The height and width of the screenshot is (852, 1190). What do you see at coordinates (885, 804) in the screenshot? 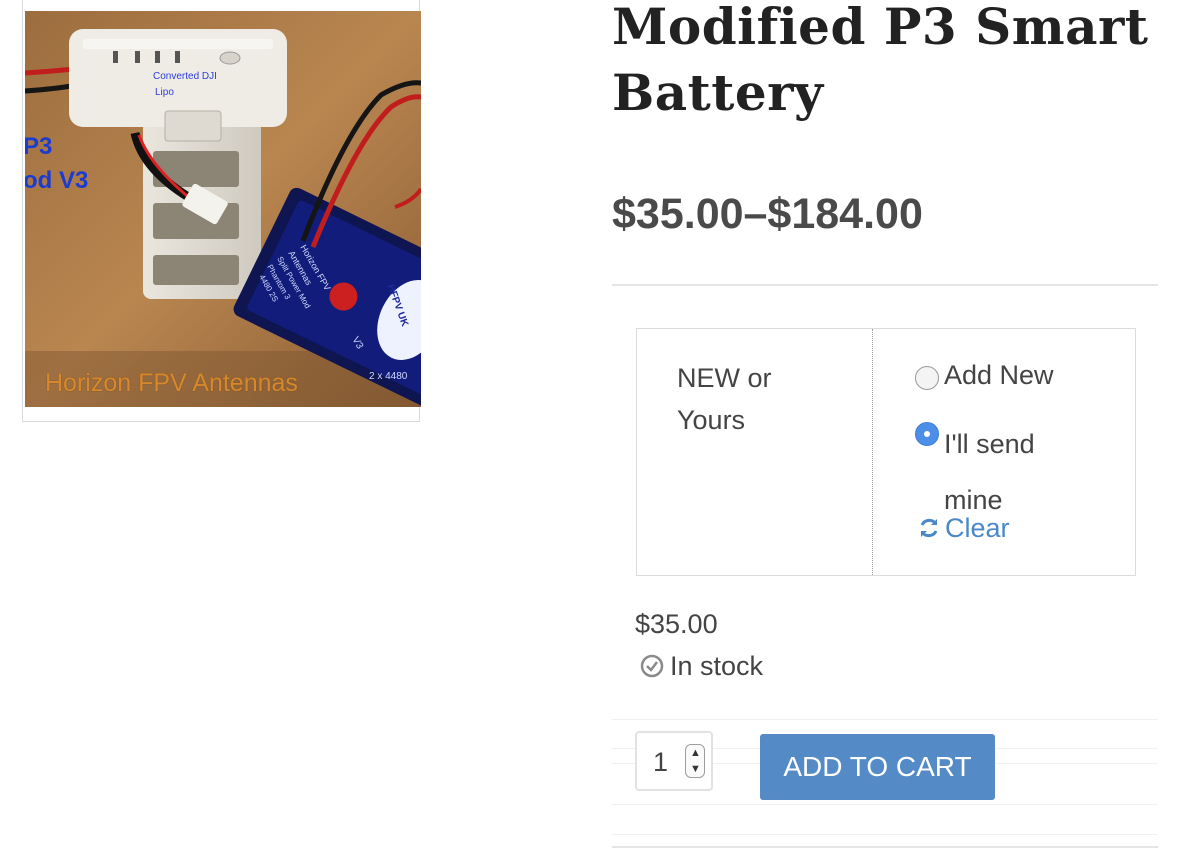
I see `cart-line-bottom` at bounding box center [885, 804].